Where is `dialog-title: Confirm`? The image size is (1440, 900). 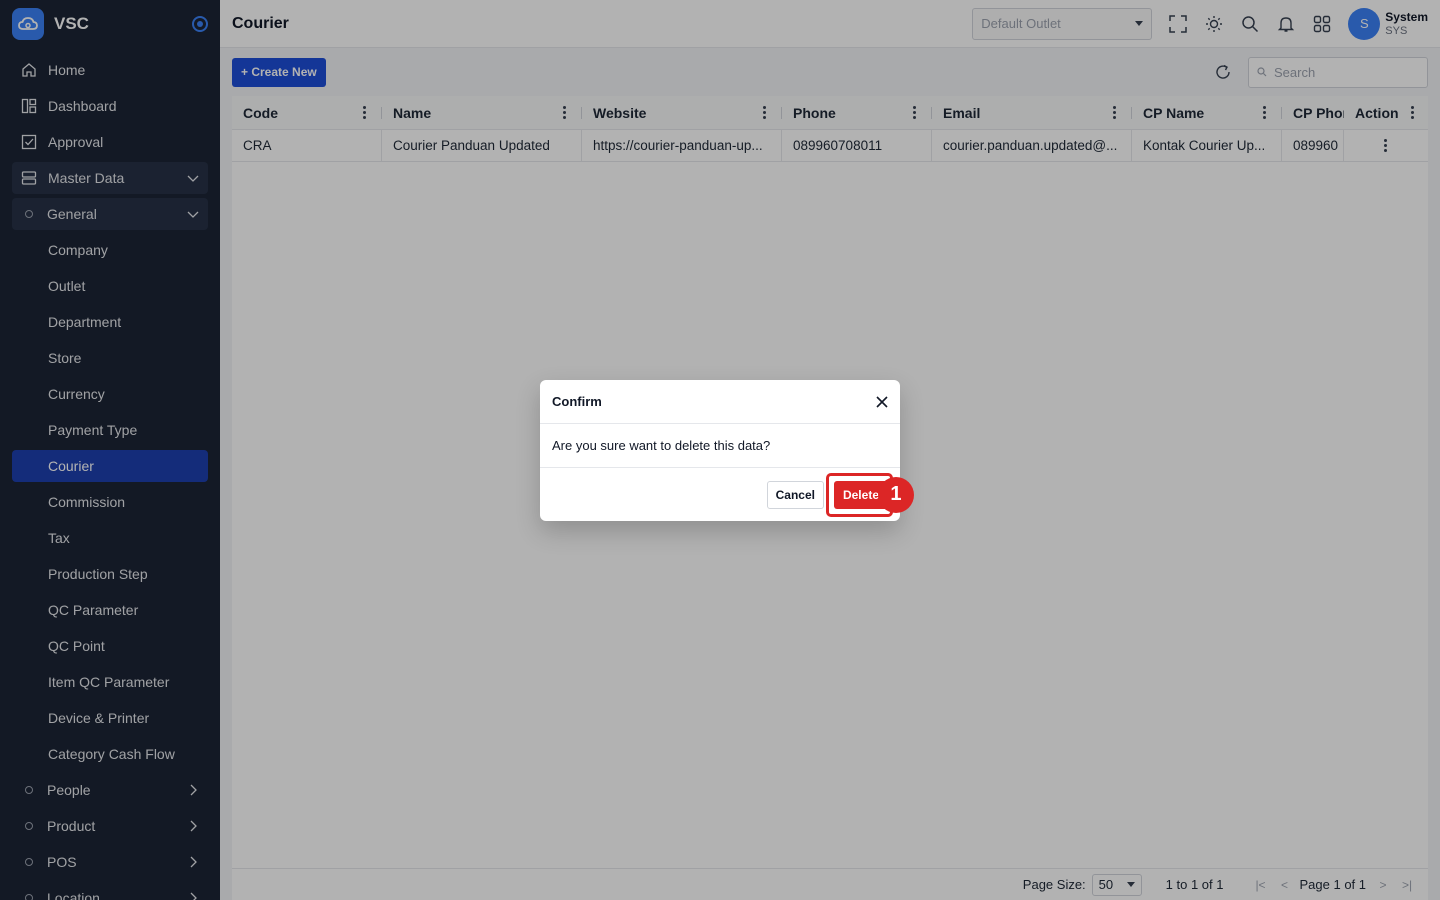 dialog-title: Confirm is located at coordinates (577, 401).